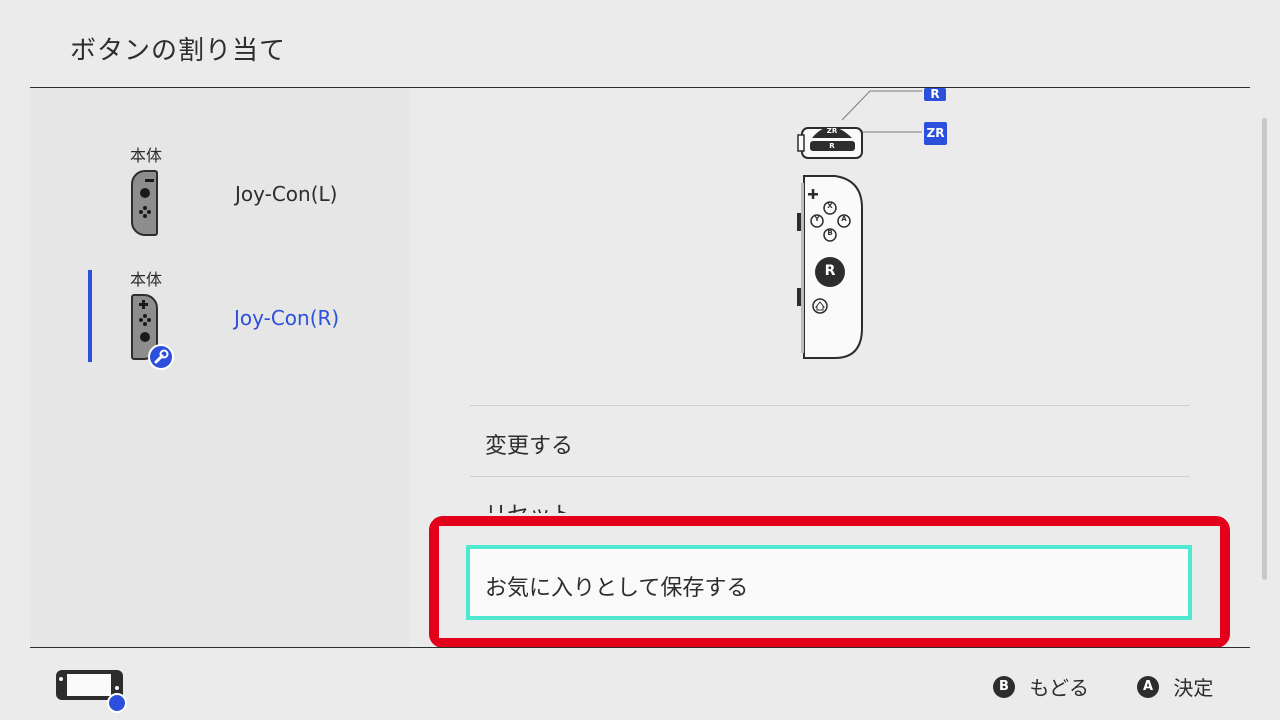 This screenshot has height=720, width=1280. Describe the element at coordinates (830, 233) in the screenshot. I see `b-button-label: B` at that location.